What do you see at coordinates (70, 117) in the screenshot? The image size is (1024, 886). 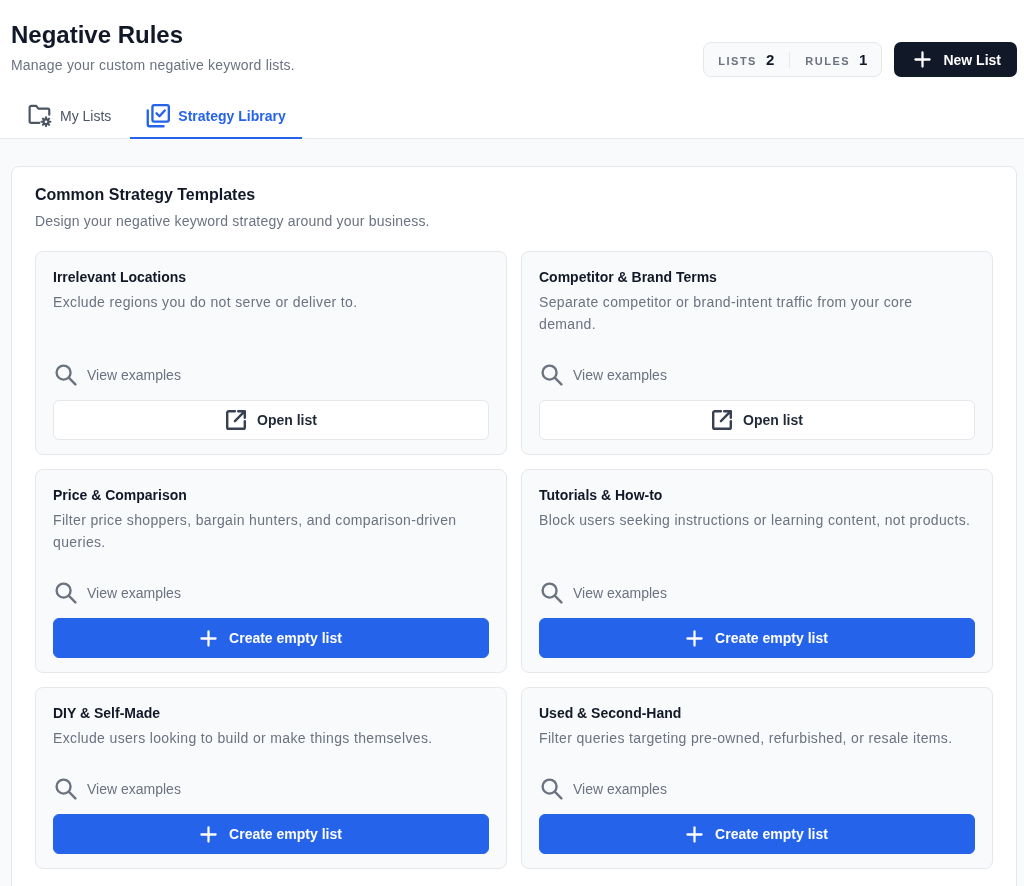 I see `tab: My Lists` at bounding box center [70, 117].